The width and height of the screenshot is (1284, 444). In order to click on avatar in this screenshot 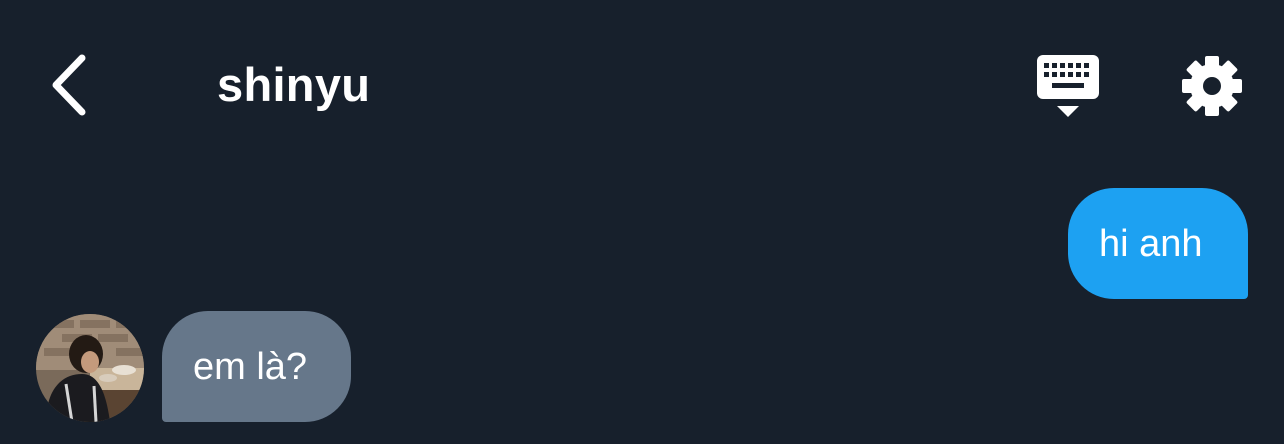, I will do `click(90, 368)`.